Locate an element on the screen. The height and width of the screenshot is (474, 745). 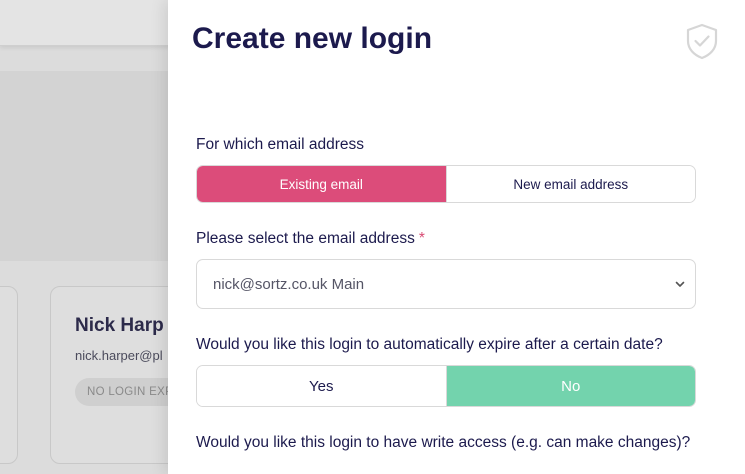
select-email-label-text: Please select the email address is located at coordinates (305, 238).